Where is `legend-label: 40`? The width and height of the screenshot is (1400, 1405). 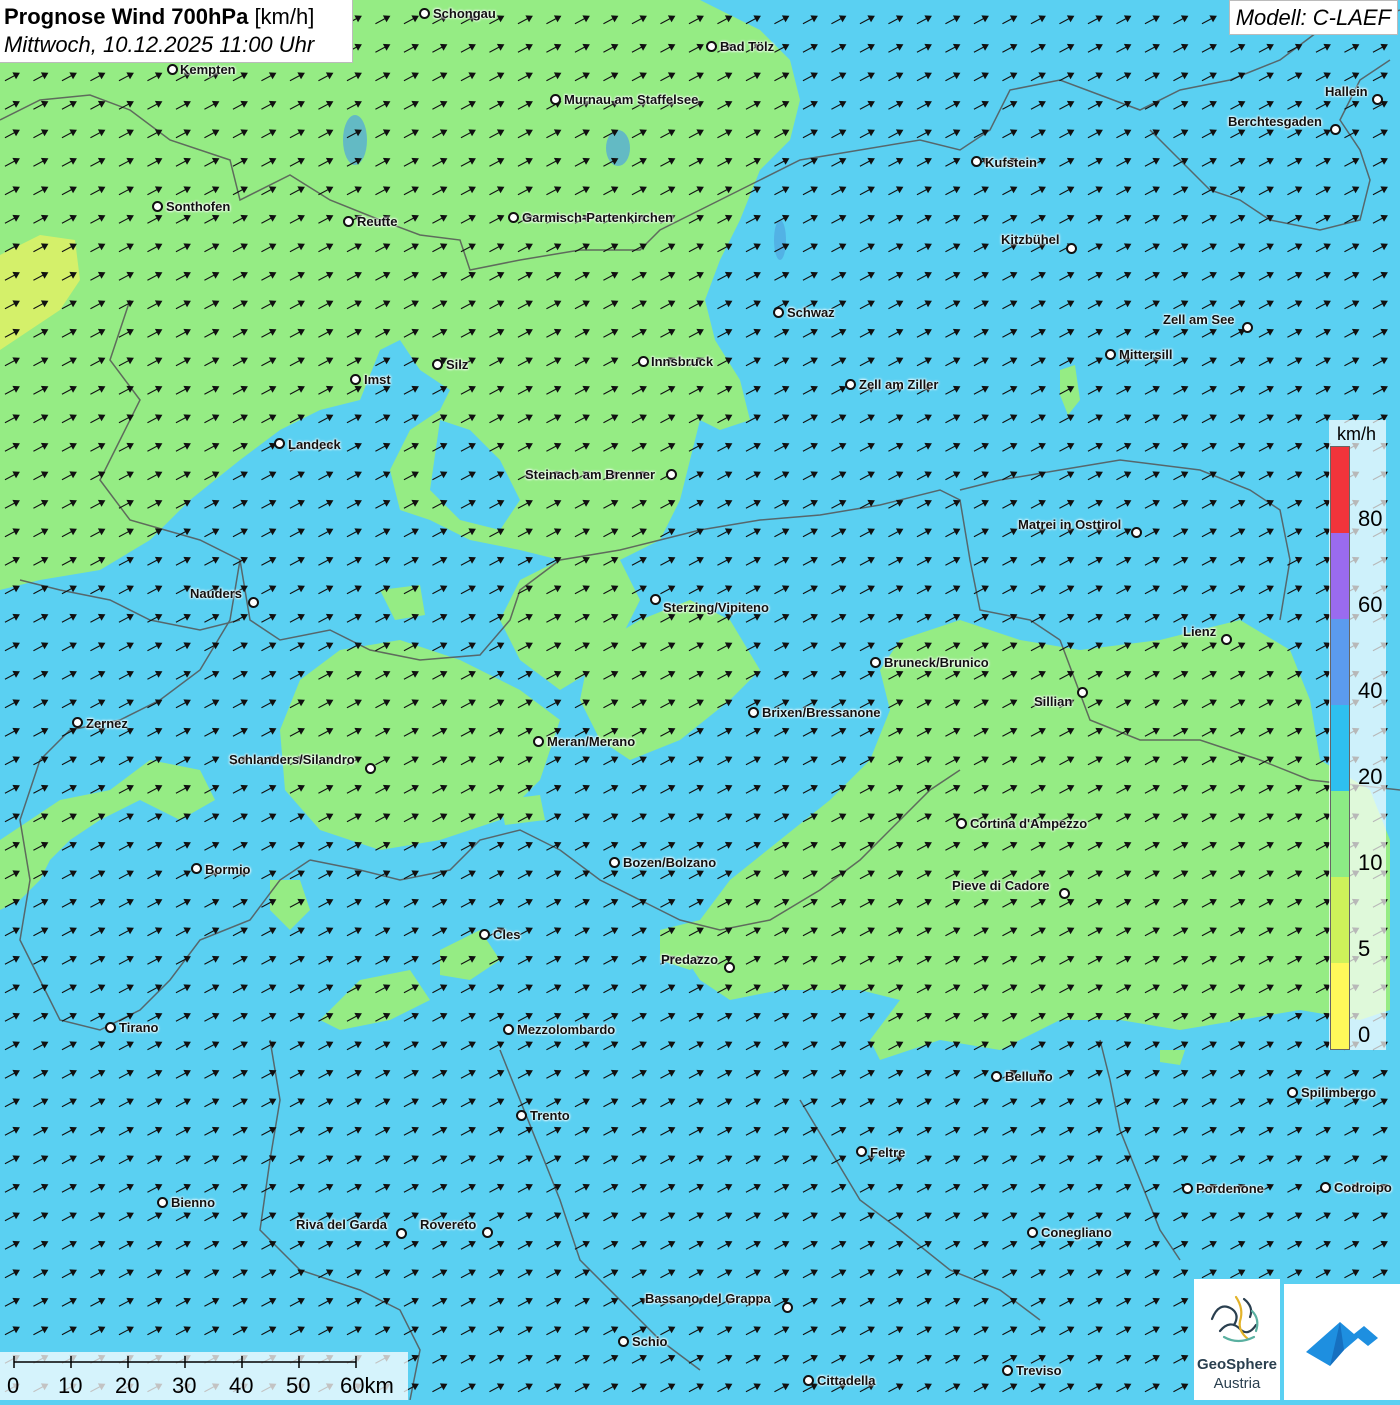 legend-label: 40 is located at coordinates (1370, 690).